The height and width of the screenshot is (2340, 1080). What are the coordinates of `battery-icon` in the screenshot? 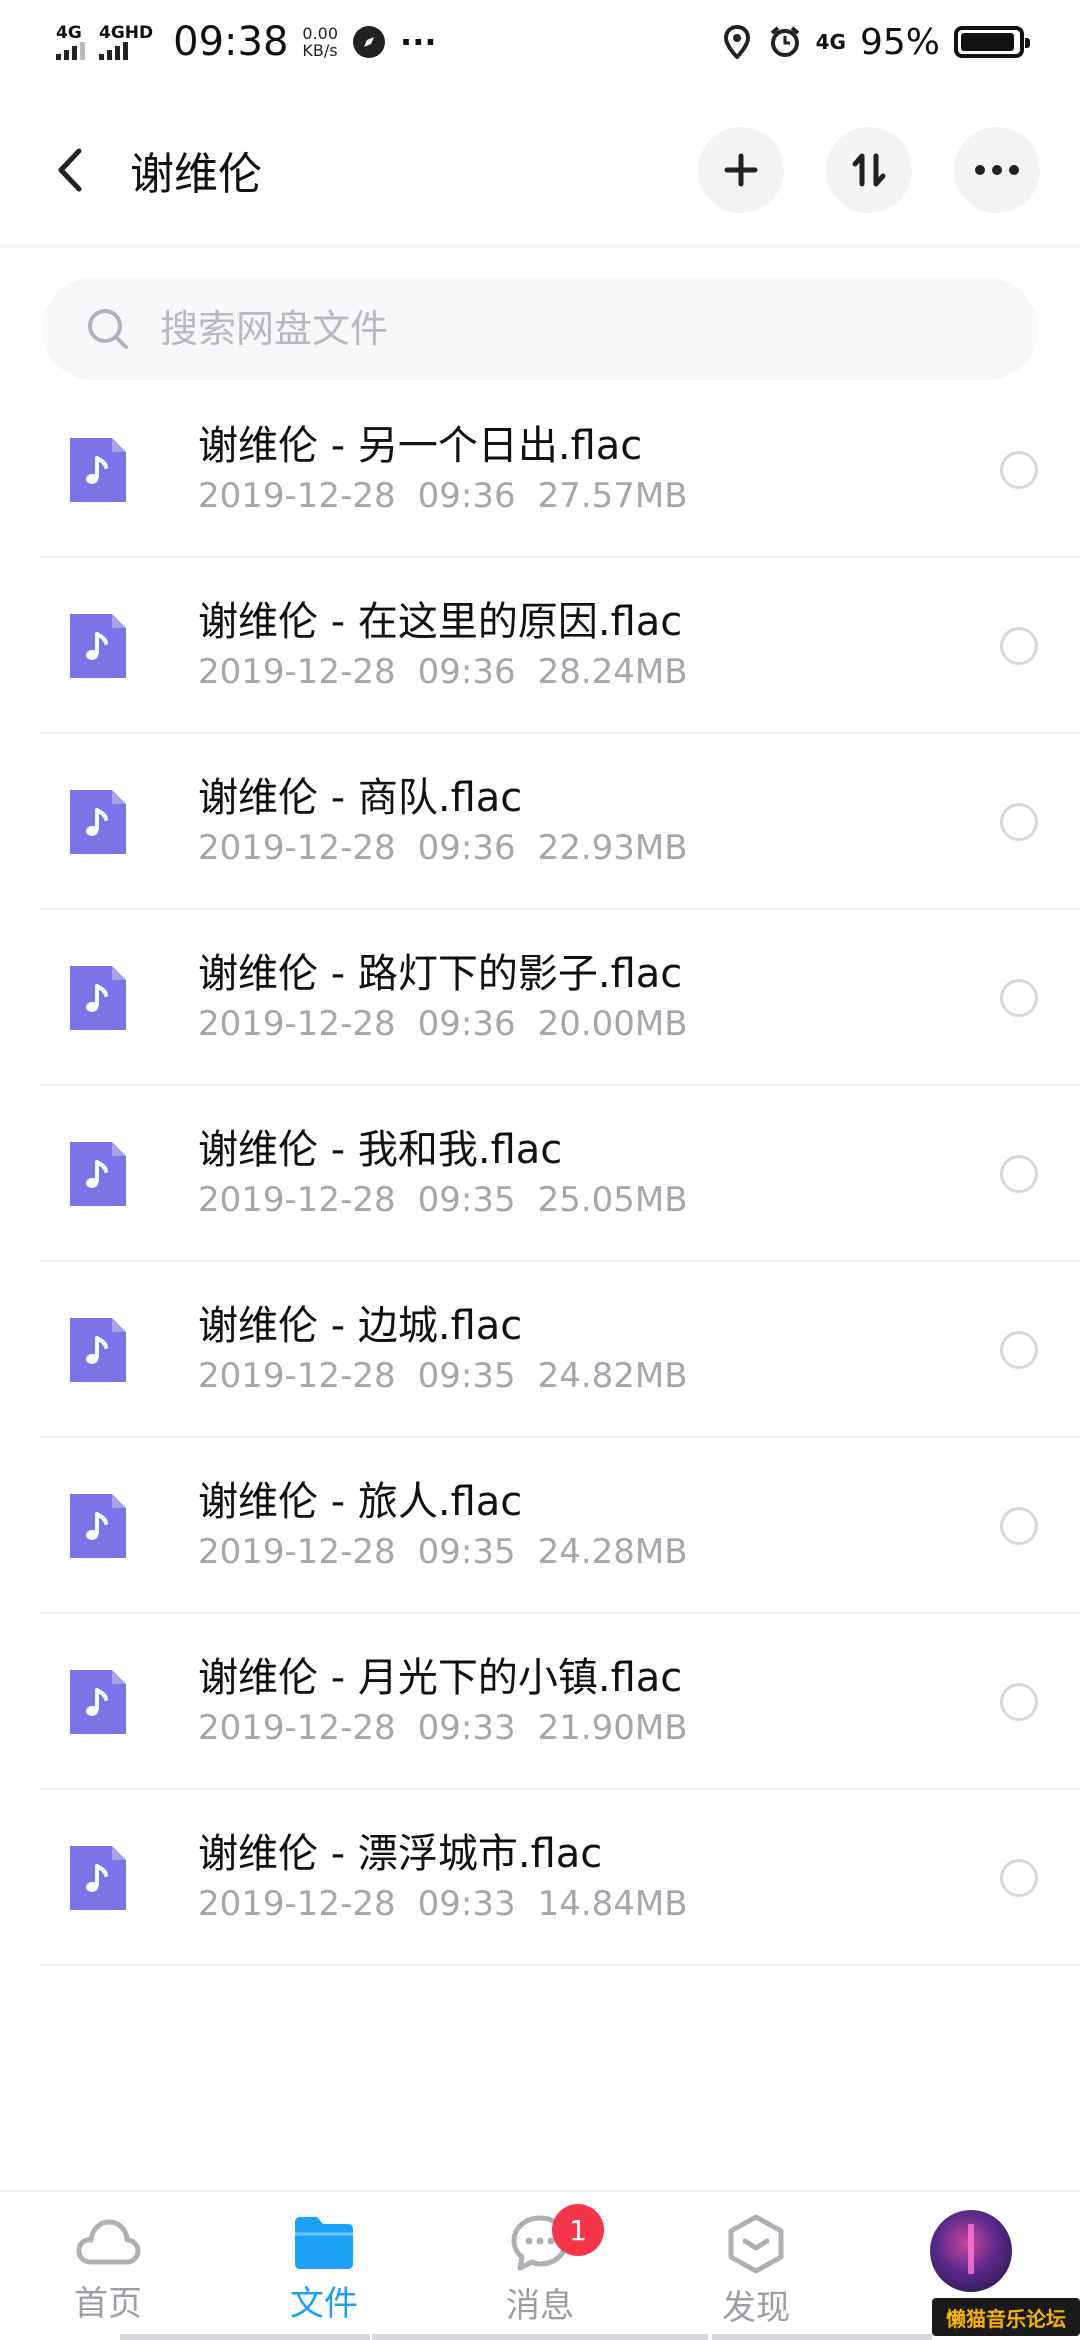 It's located at (992, 42).